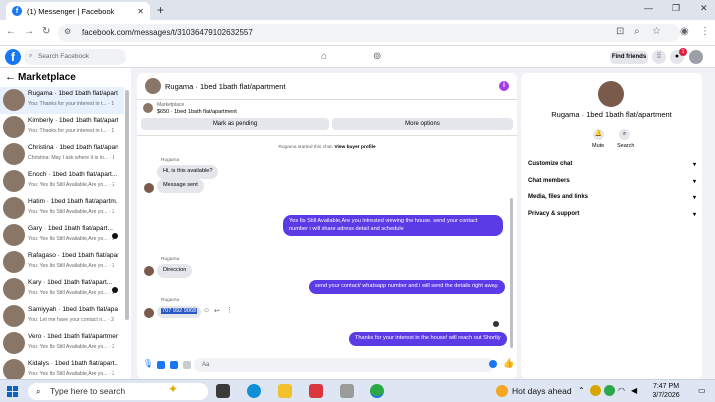  Describe the element at coordinates (140, 11) in the screenshot. I see `close-tab-icon: ✕` at that location.